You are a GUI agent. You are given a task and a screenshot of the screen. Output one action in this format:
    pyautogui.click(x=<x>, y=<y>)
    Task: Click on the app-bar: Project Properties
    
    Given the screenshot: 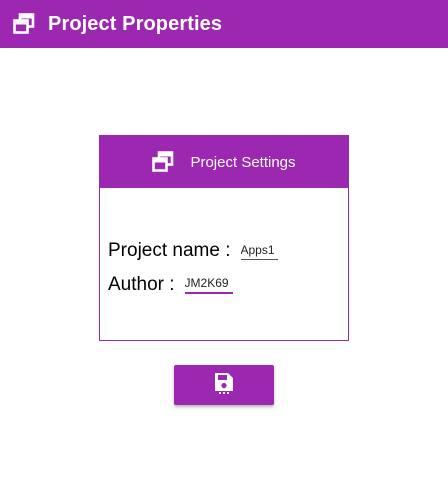 What is the action you would take?
    pyautogui.click(x=224, y=24)
    